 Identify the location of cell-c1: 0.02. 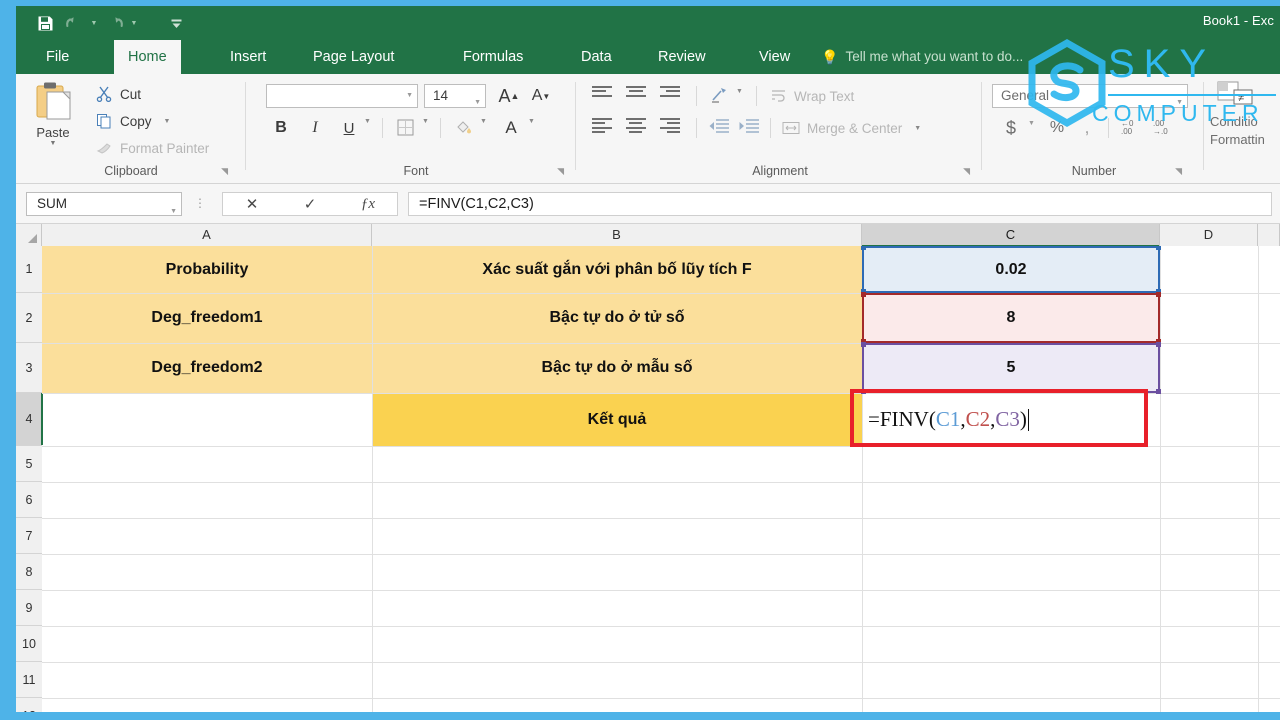
(1011, 269).